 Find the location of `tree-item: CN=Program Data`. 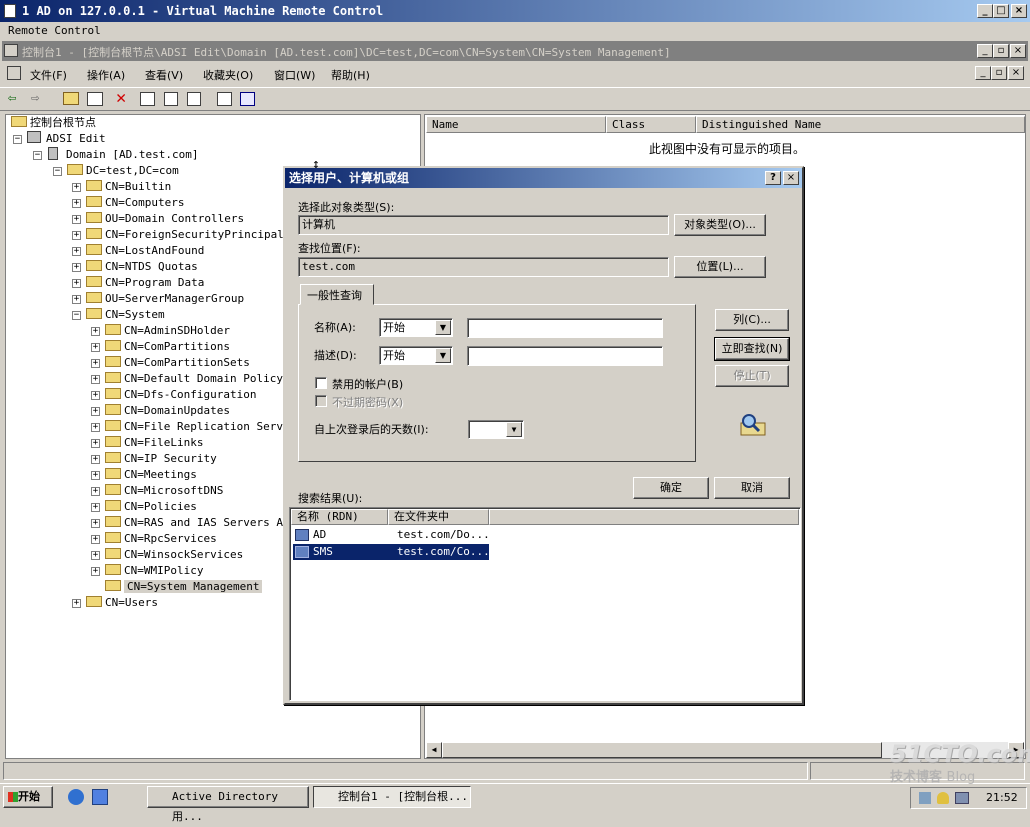

tree-item: CN=Program Data is located at coordinates (145, 283).